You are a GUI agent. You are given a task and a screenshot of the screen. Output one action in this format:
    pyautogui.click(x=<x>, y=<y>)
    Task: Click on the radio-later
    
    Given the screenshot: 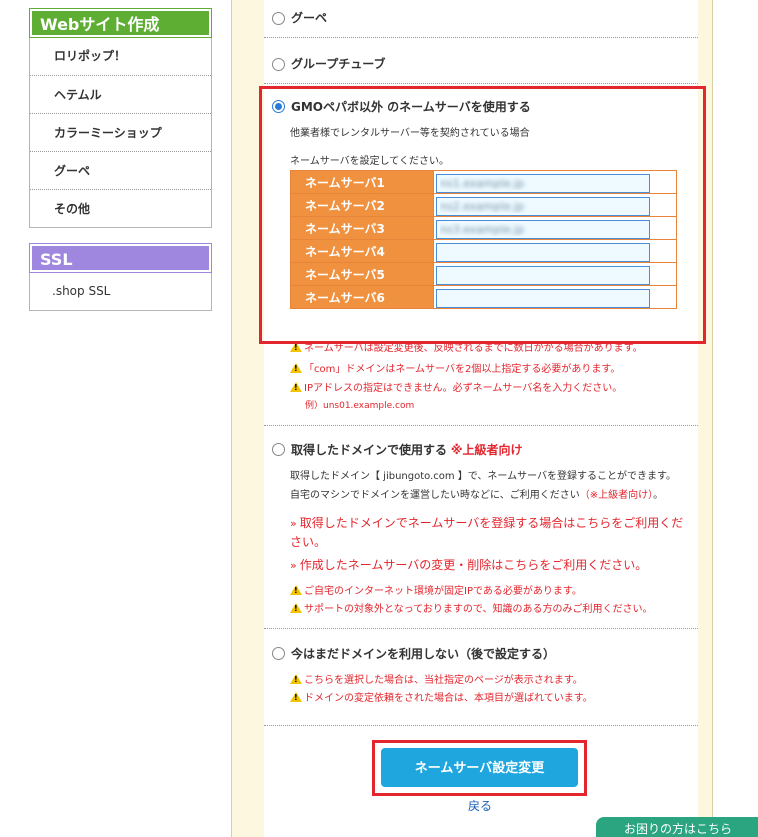 What is the action you would take?
    pyautogui.click(x=278, y=653)
    